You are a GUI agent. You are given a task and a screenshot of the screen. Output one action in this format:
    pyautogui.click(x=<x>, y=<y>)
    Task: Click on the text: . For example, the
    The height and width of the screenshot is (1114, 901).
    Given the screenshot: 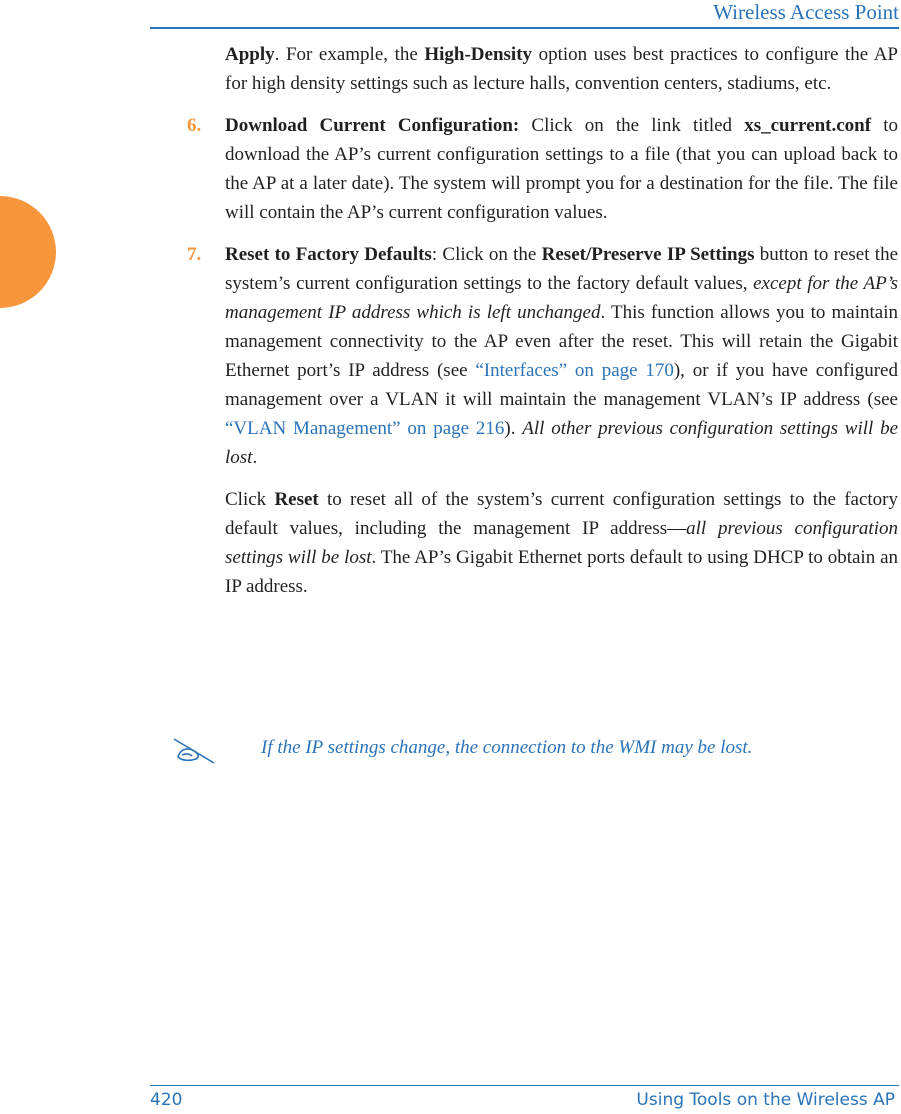 What is the action you would take?
    pyautogui.click(x=349, y=54)
    